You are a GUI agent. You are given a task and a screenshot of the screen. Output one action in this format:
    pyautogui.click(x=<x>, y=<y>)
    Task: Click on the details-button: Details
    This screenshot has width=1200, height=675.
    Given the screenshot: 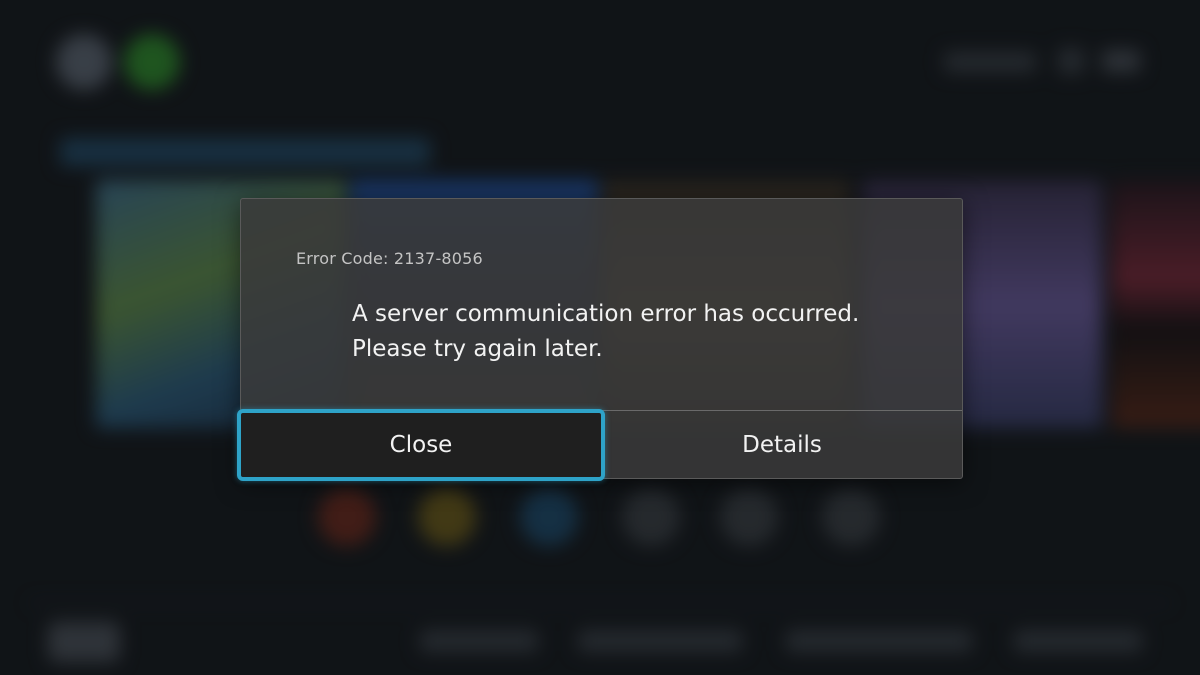 What is the action you would take?
    pyautogui.click(x=782, y=445)
    